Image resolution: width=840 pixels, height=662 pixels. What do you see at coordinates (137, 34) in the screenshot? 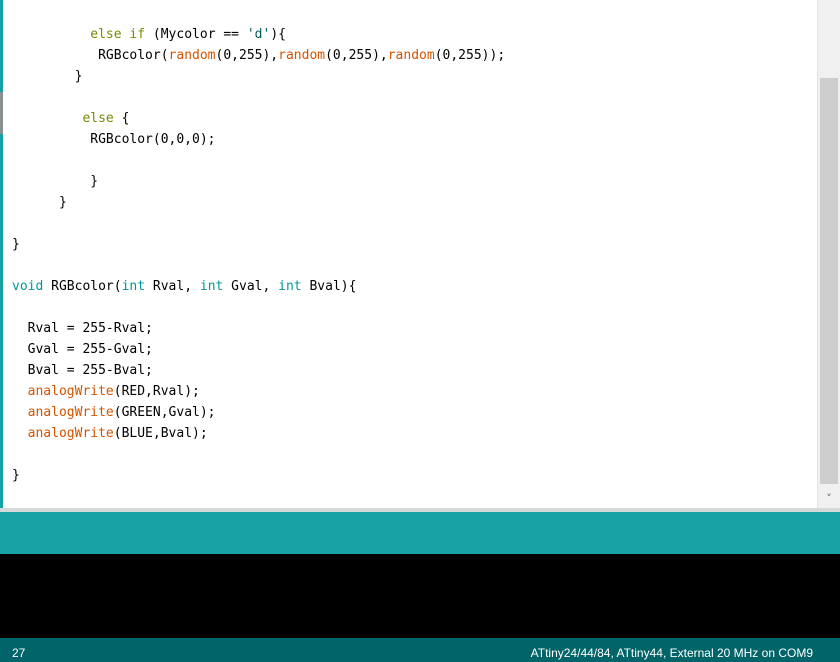
I see `code-token: if` at bounding box center [137, 34].